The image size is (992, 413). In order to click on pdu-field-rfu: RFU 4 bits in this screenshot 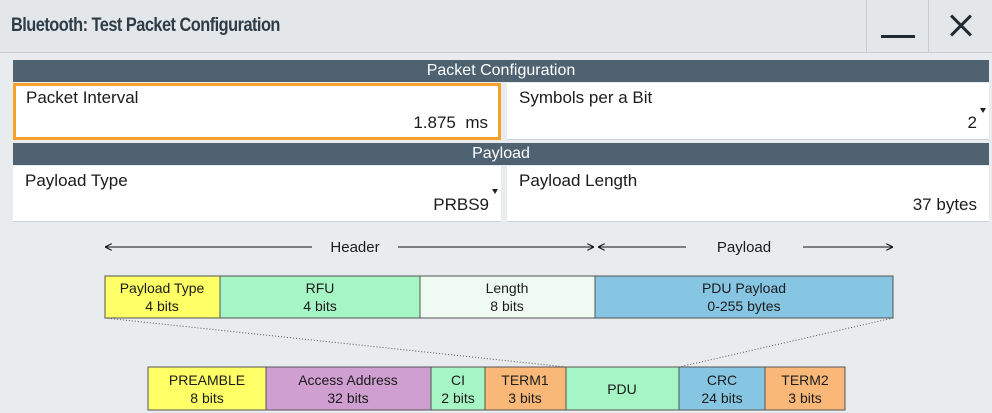, I will do `click(320, 297)`.